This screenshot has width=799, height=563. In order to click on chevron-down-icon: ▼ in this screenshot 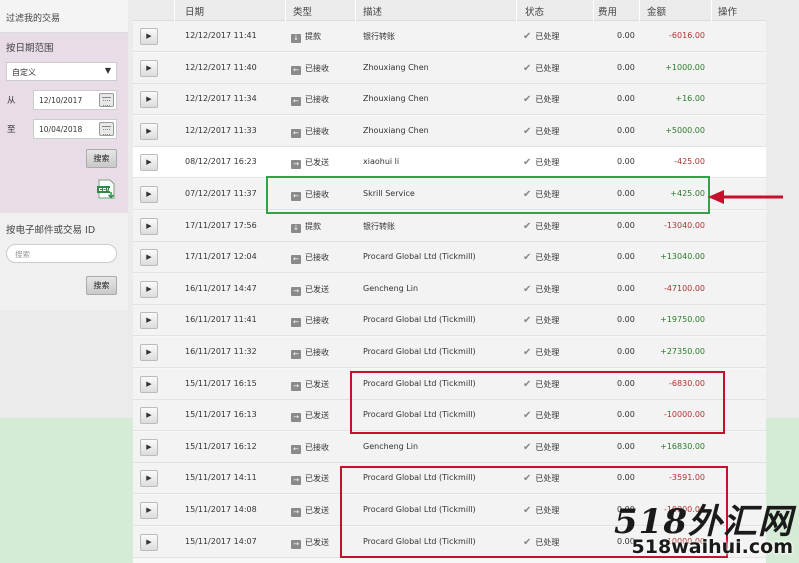, I will do `click(107, 70)`.